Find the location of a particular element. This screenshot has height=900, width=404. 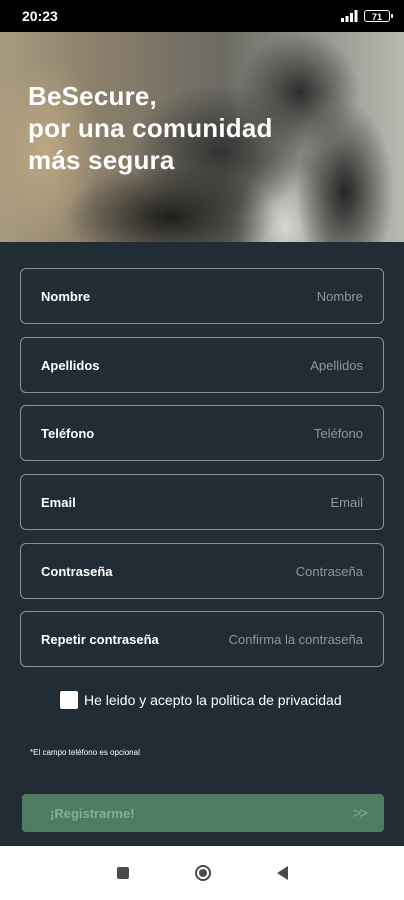

back-triangle-icon is located at coordinates (282, 873).